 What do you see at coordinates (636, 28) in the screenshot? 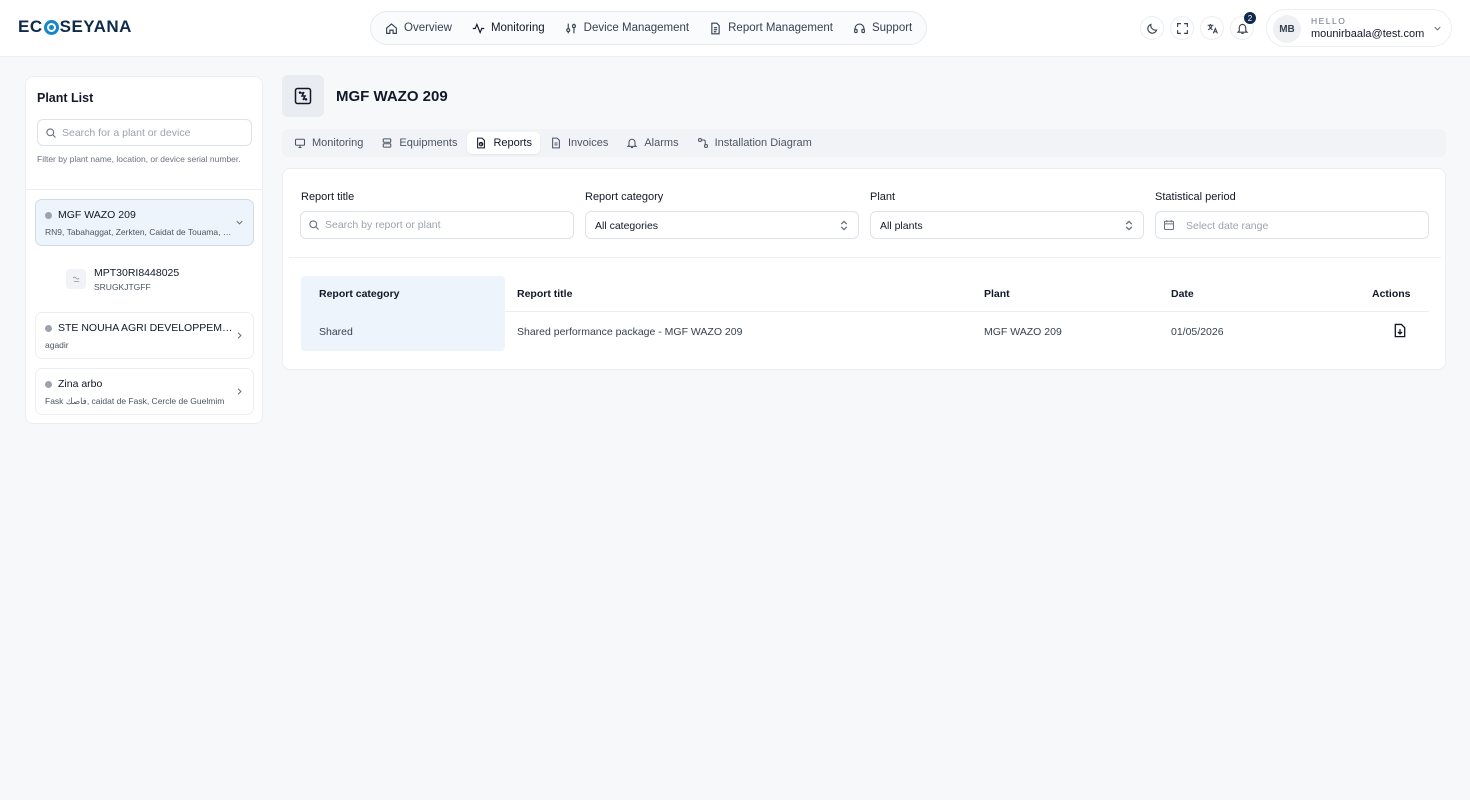
I see `nav-device-management-label: Device Management` at bounding box center [636, 28].